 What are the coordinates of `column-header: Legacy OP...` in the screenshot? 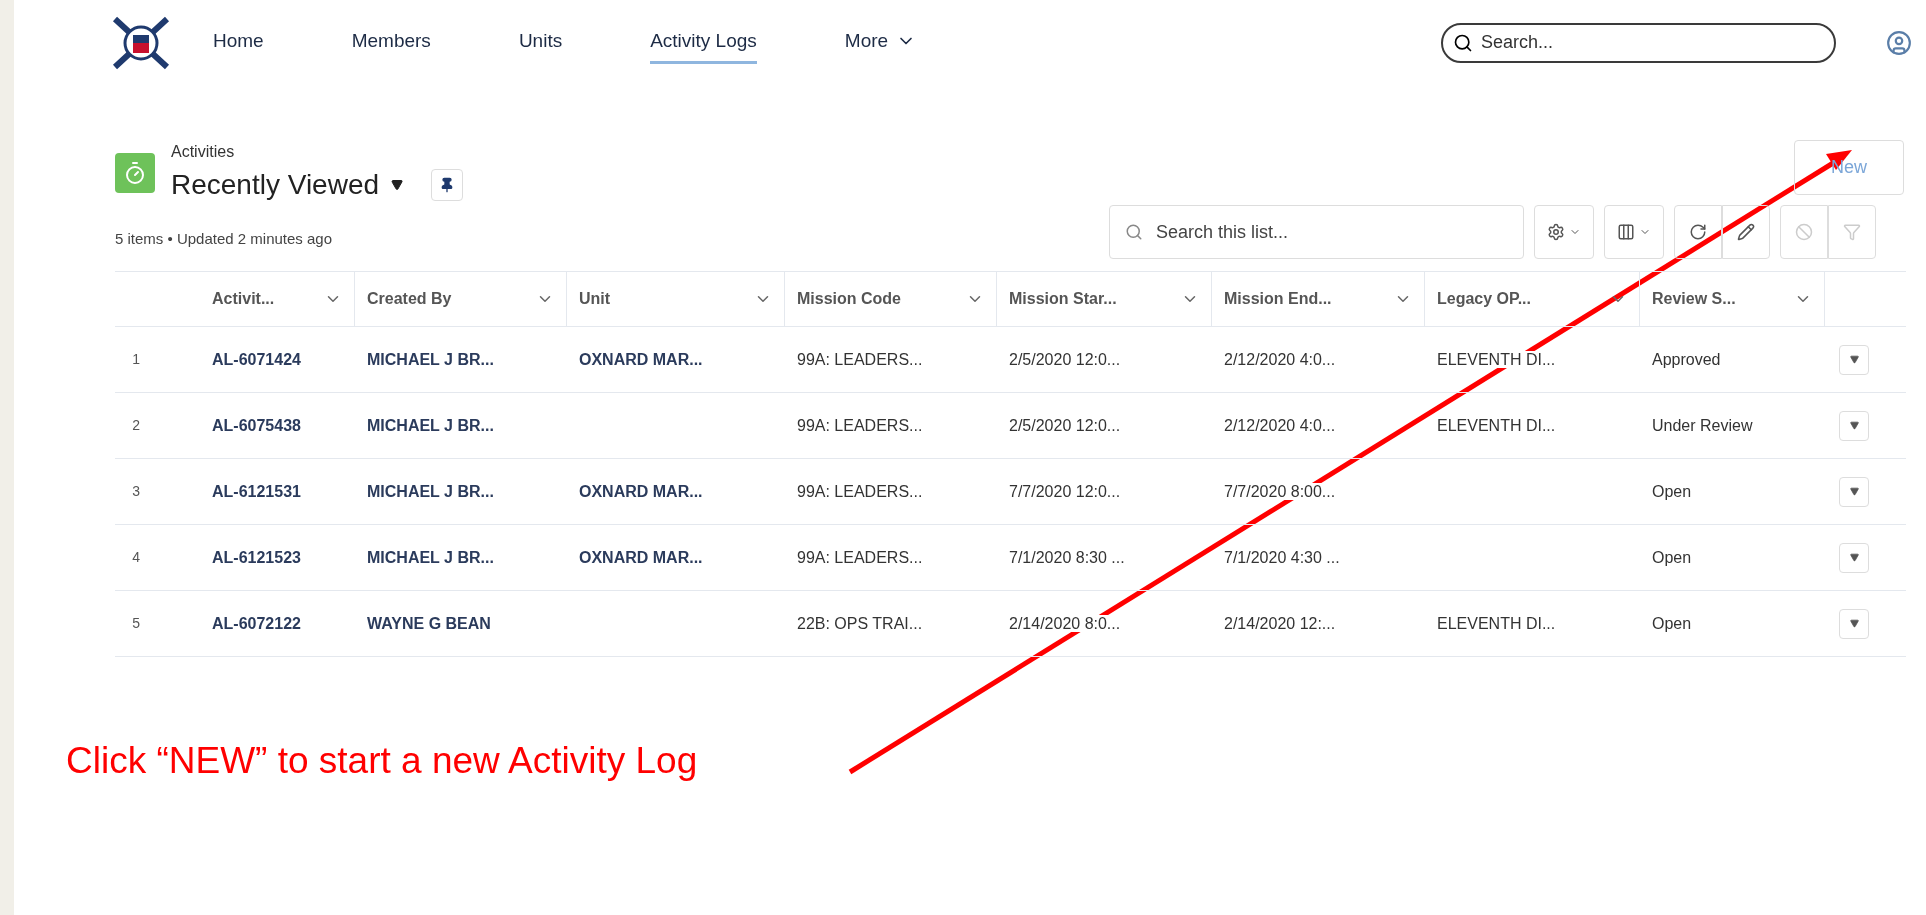 It's located at (1532, 299).